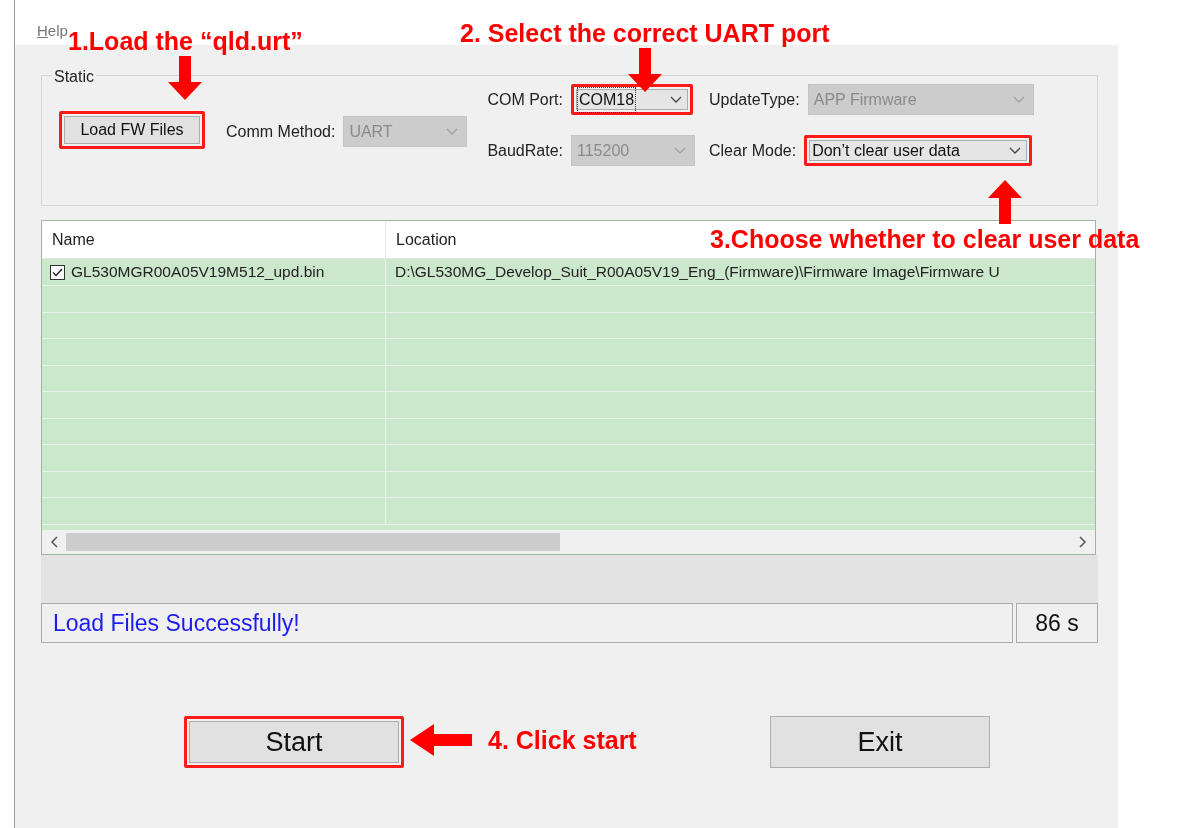  I want to click on annotation-text: 1.Load the “qld.urt”, so click(185, 41).